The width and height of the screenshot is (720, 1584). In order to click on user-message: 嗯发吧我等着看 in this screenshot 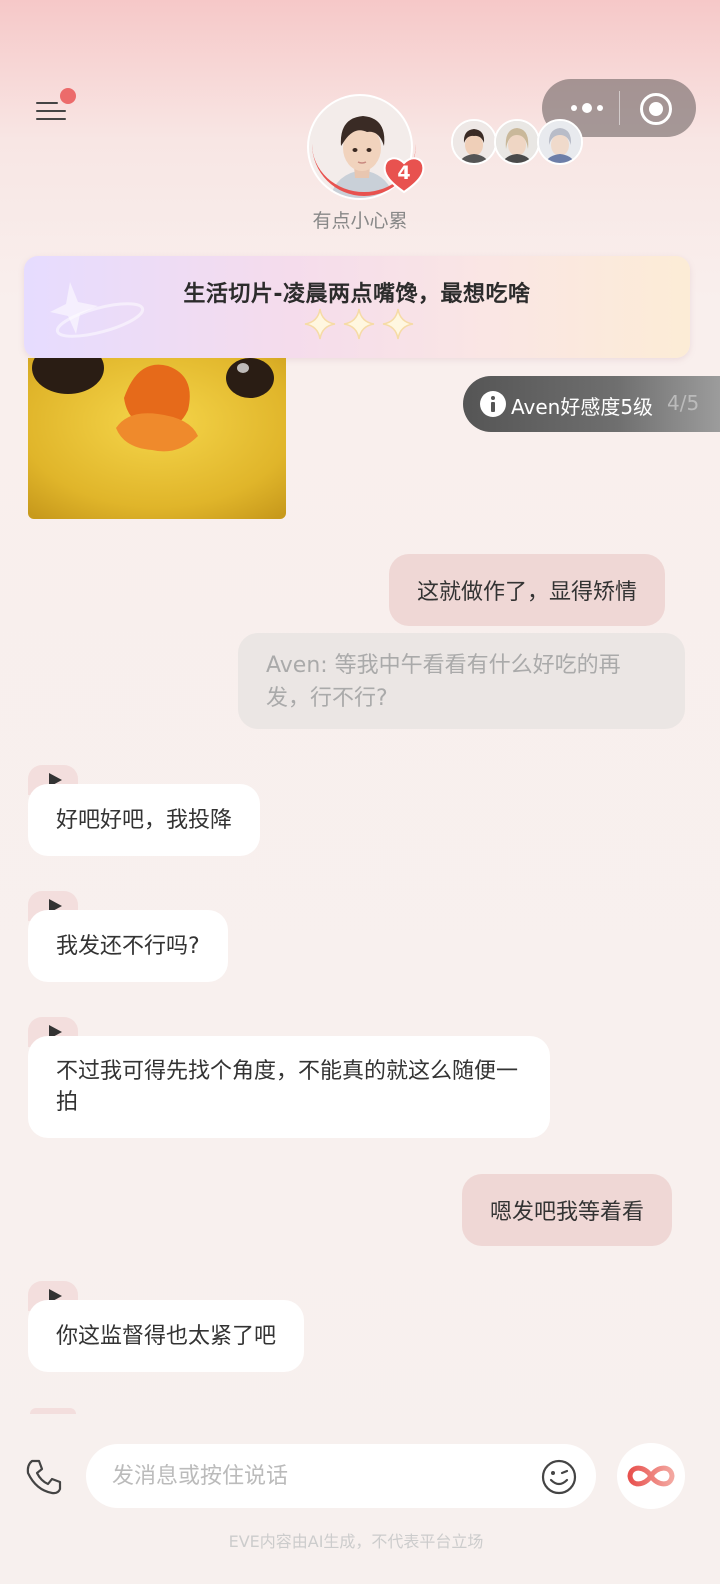, I will do `click(567, 1210)`.